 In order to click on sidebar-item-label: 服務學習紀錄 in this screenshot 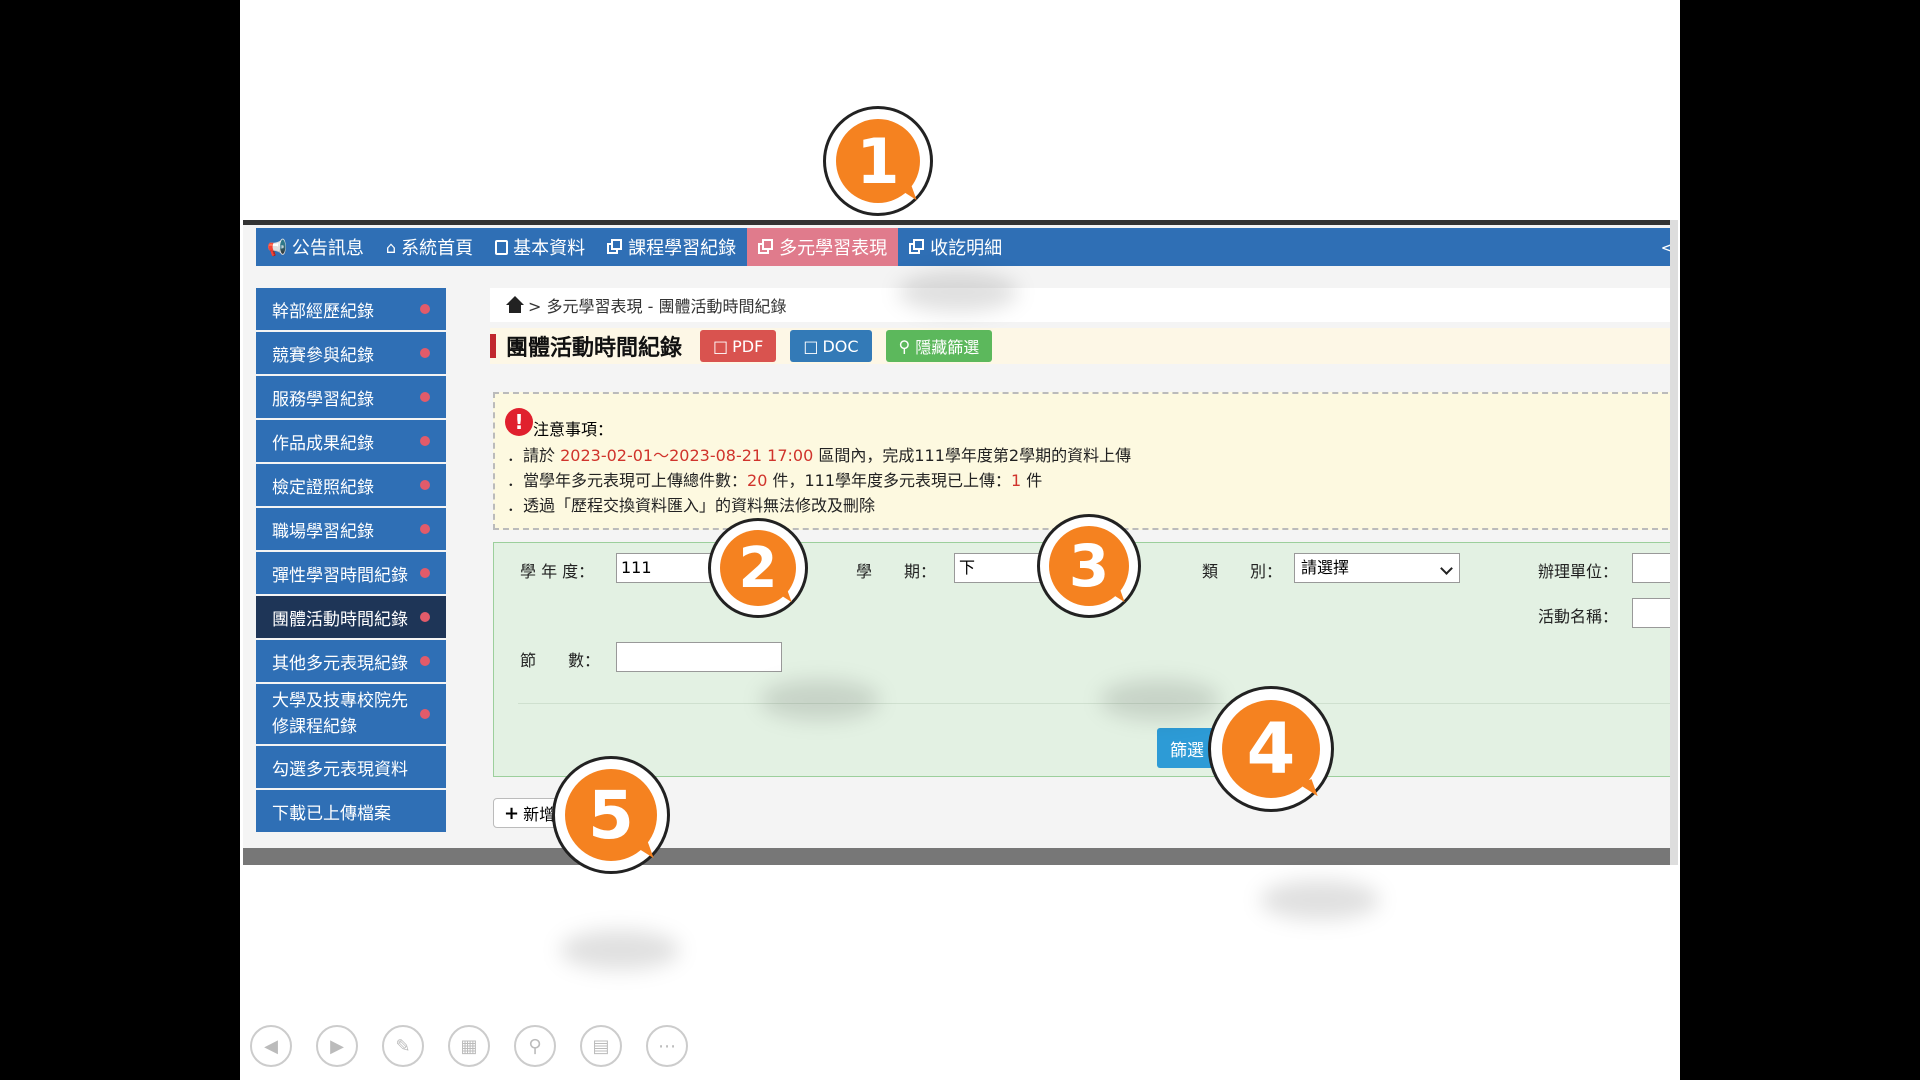, I will do `click(323, 399)`.